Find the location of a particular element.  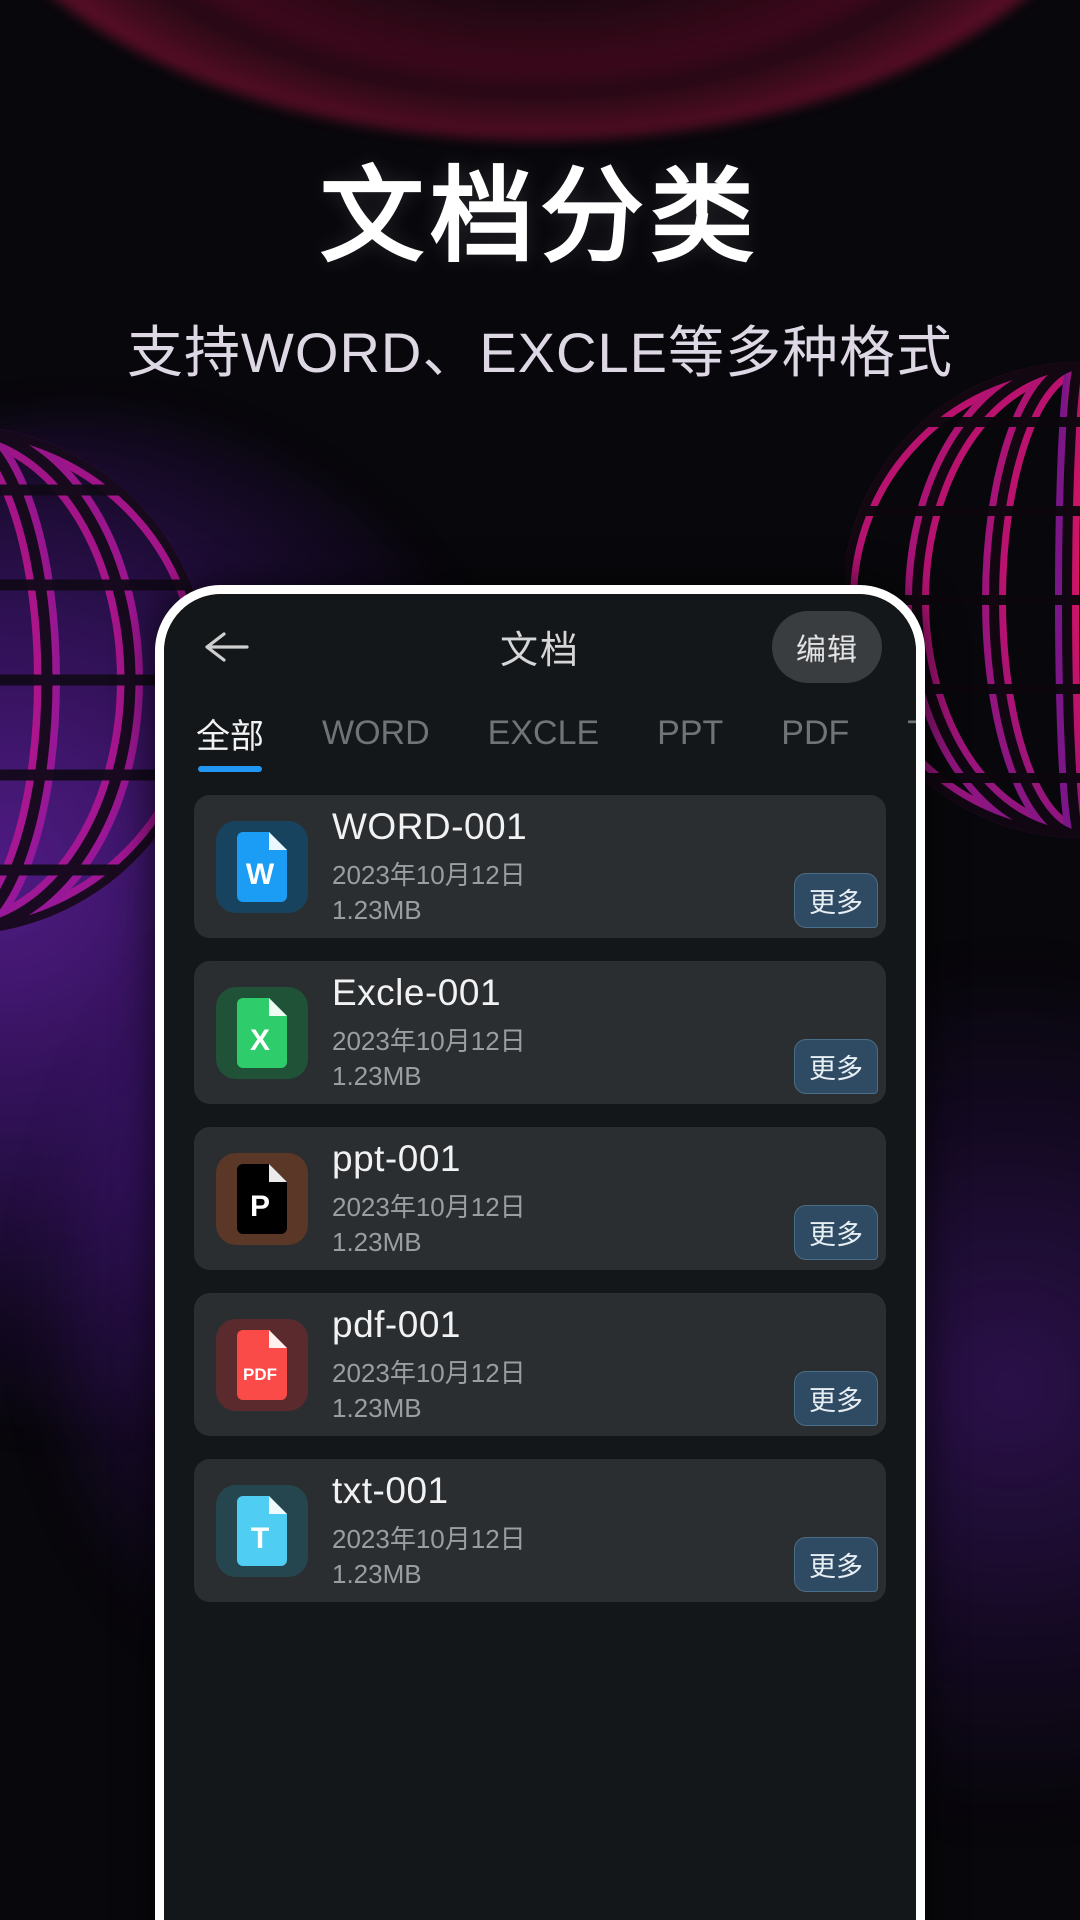

document-list-item: PDF pdf-001 2023年10月12日 1.23MB 更多 is located at coordinates (540, 1364).